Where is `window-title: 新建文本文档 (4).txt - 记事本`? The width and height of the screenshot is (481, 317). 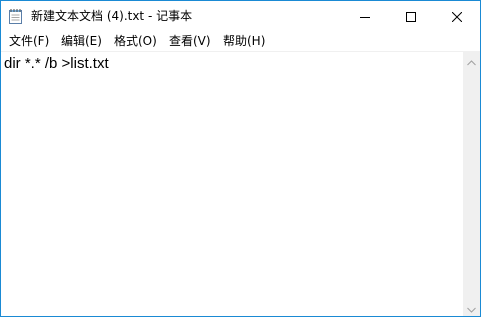 window-title: 新建文本文档 (4).txt - 记事本 is located at coordinates (112, 16).